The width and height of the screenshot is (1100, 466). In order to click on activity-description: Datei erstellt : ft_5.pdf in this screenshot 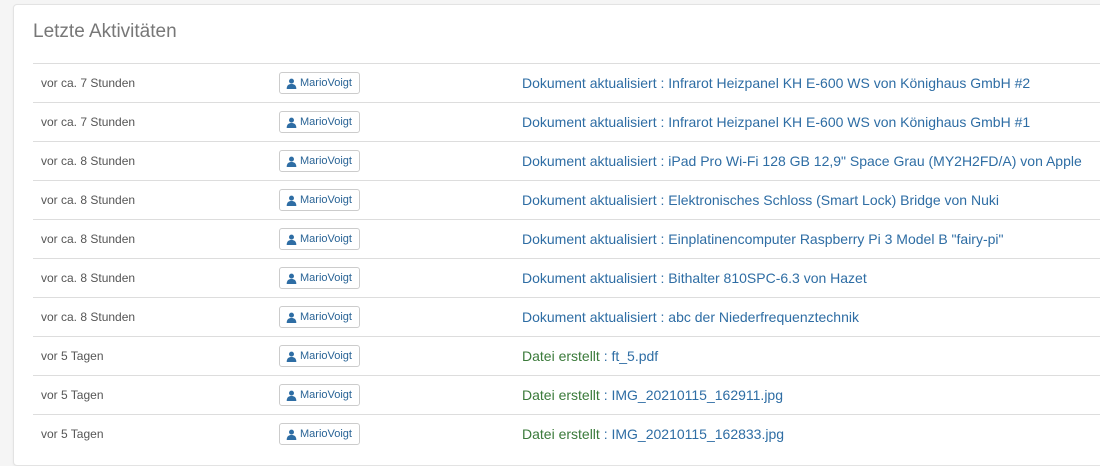, I will do `click(590, 356)`.